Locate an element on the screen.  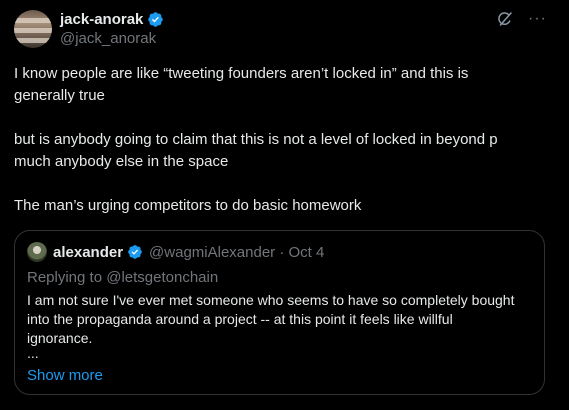
more-icon: ··· is located at coordinates (537, 19).